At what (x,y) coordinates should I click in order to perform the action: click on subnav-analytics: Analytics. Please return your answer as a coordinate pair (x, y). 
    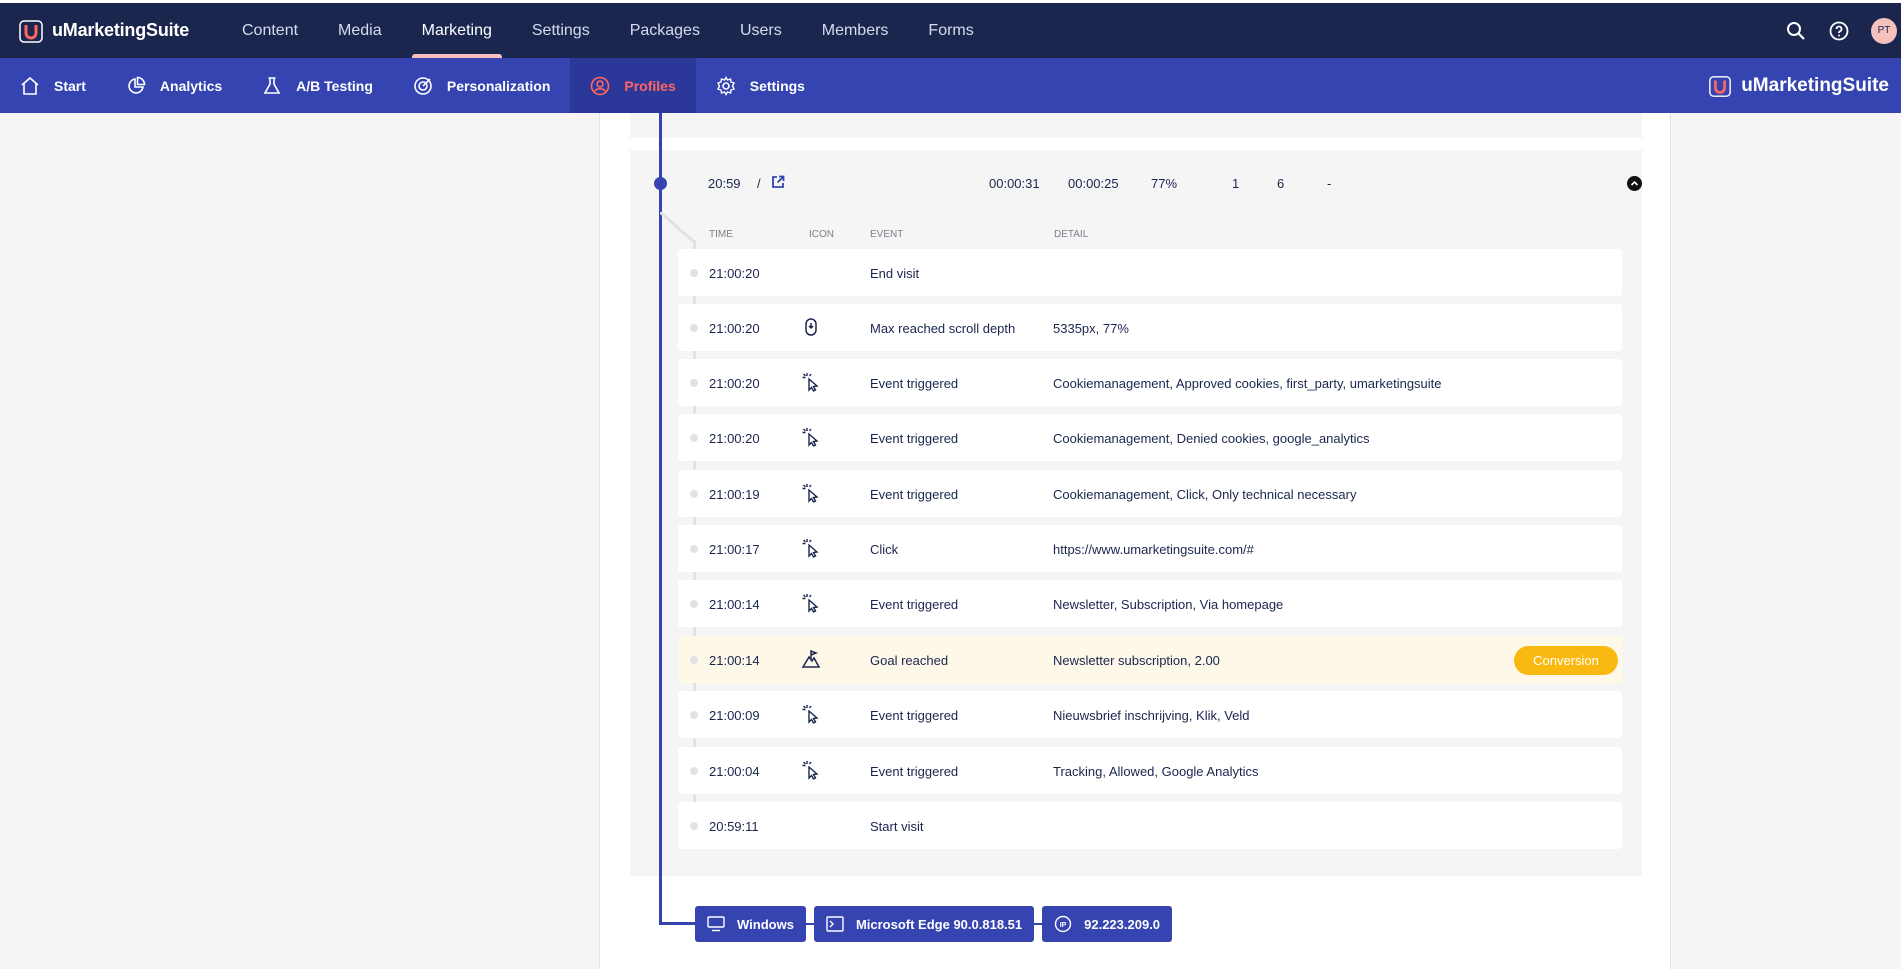
    Looking at the image, I should click on (174, 85).